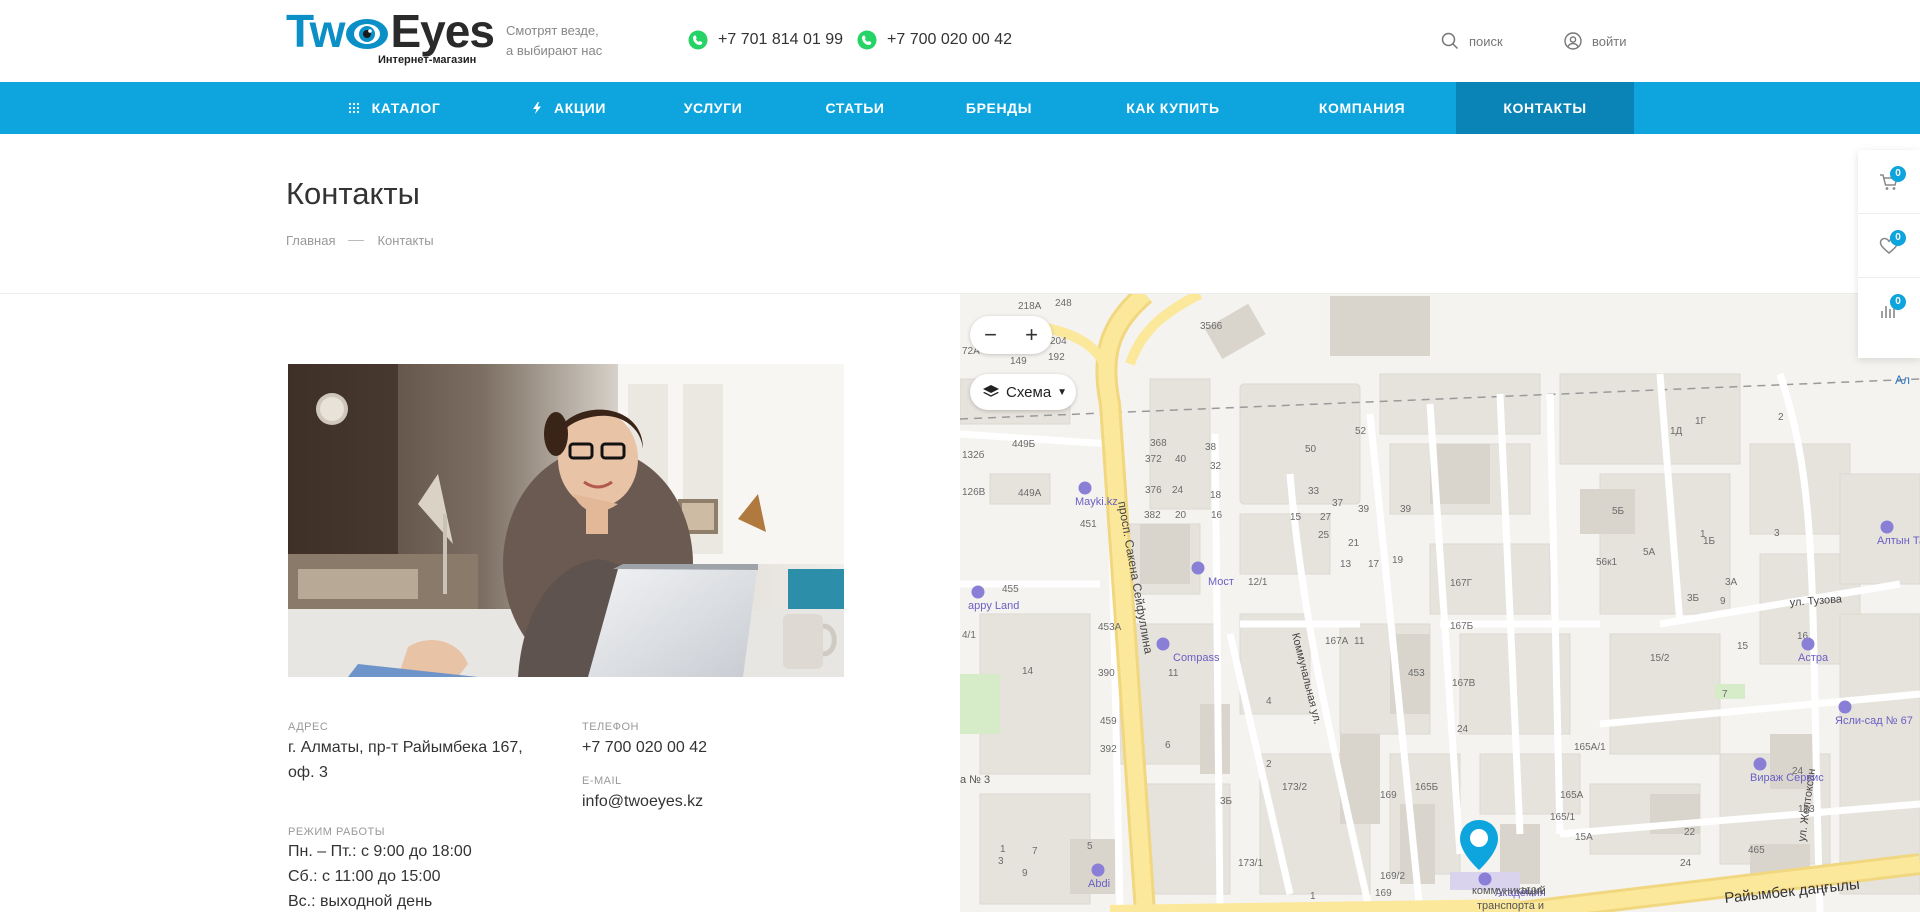 The image size is (1920, 912). What do you see at coordinates (1324, 535) in the screenshot?
I see `map-house-number: 25` at bounding box center [1324, 535].